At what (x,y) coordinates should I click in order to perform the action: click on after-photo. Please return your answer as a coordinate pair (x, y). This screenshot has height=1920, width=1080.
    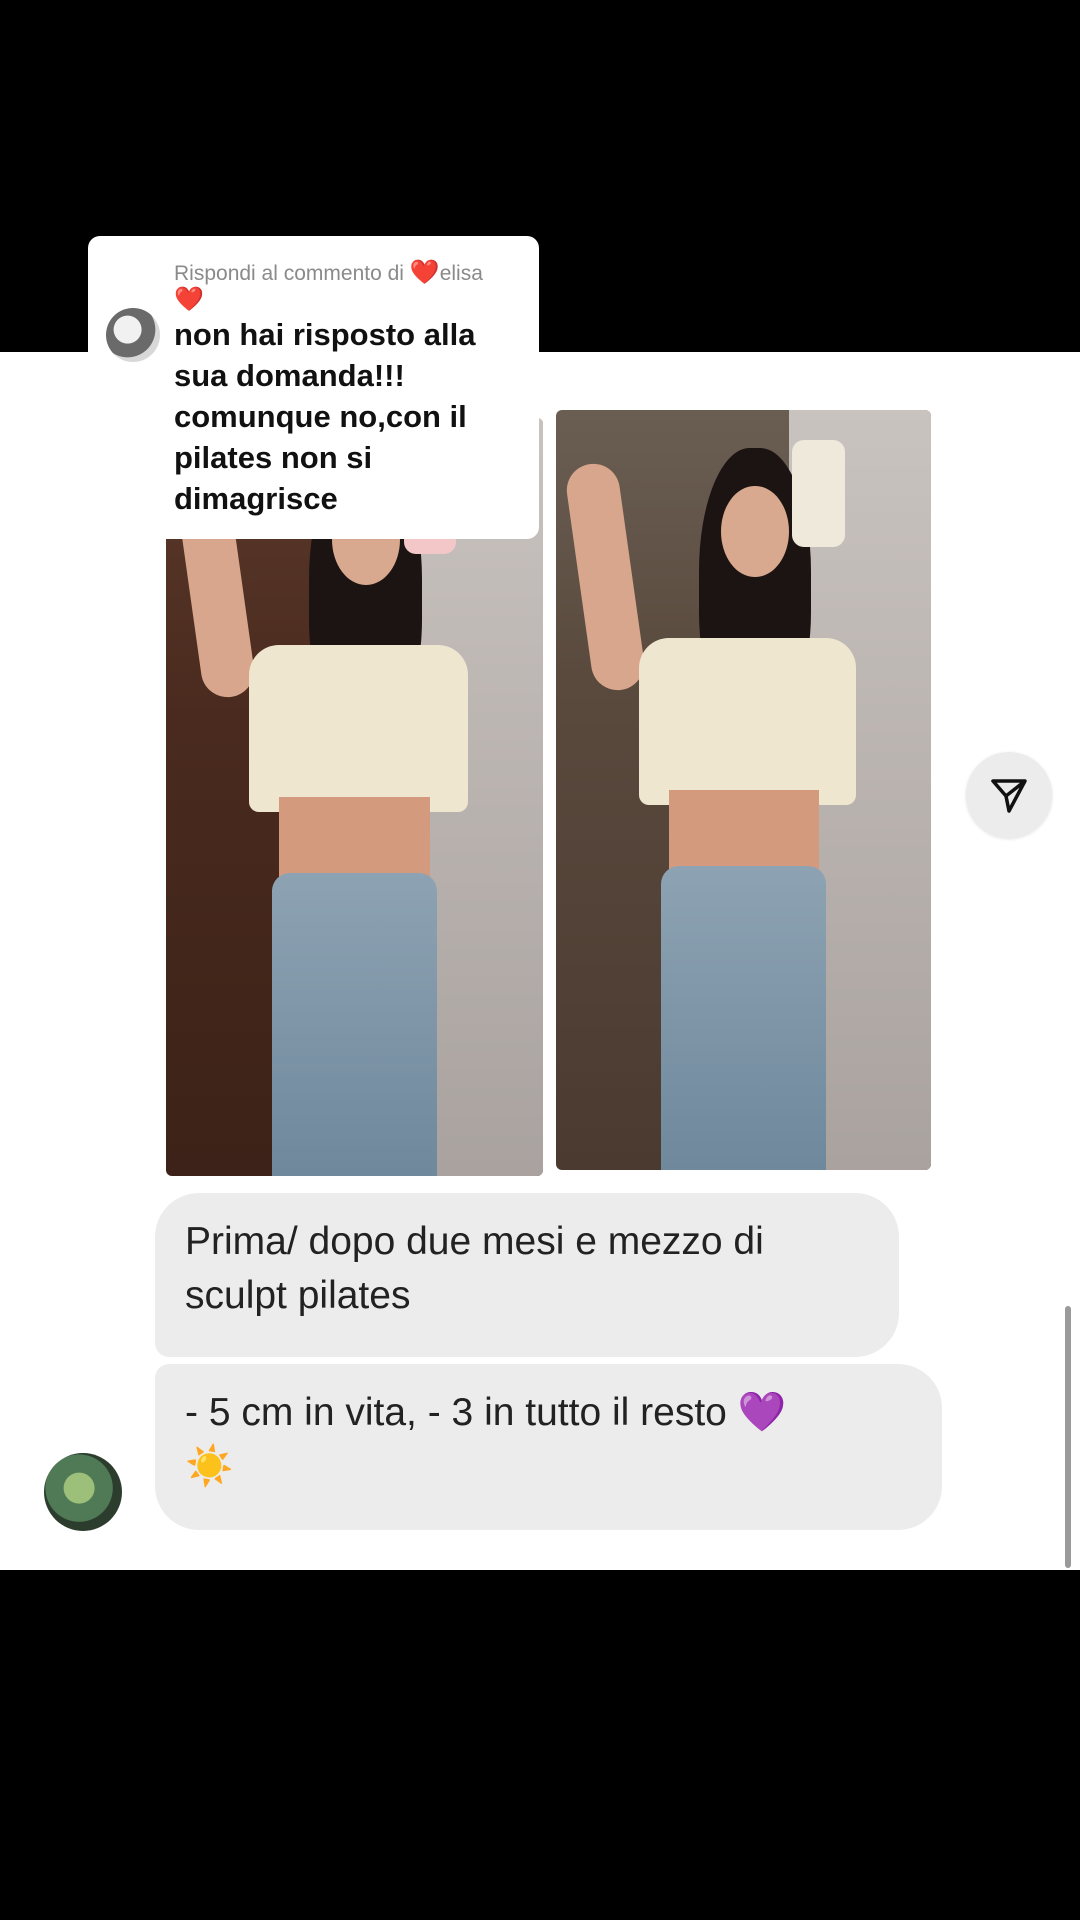
    Looking at the image, I should click on (743, 790).